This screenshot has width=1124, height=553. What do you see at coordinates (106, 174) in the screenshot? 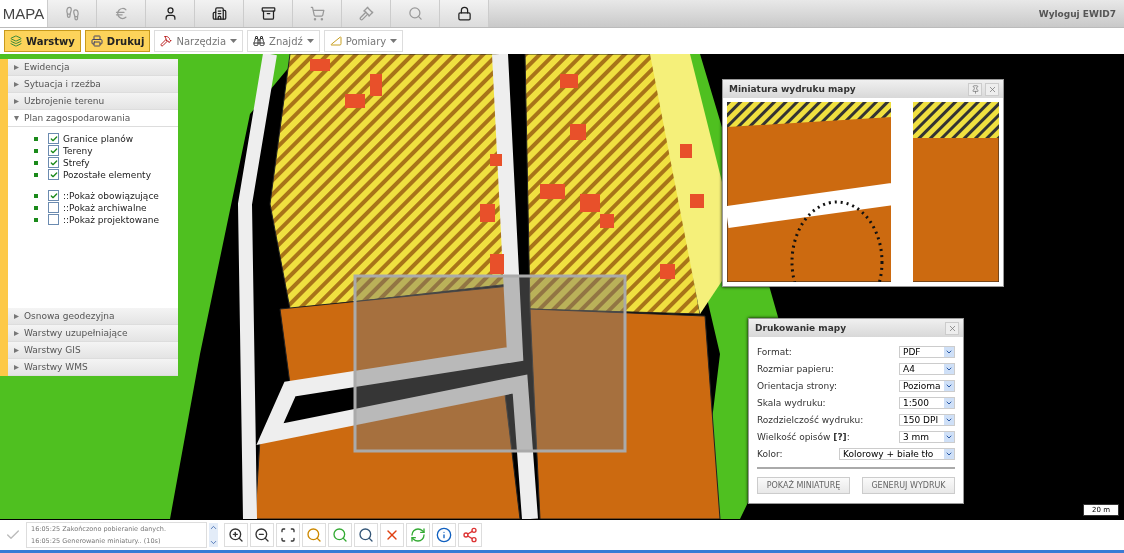
I see `layer-item: Pozostałe elementy` at bounding box center [106, 174].